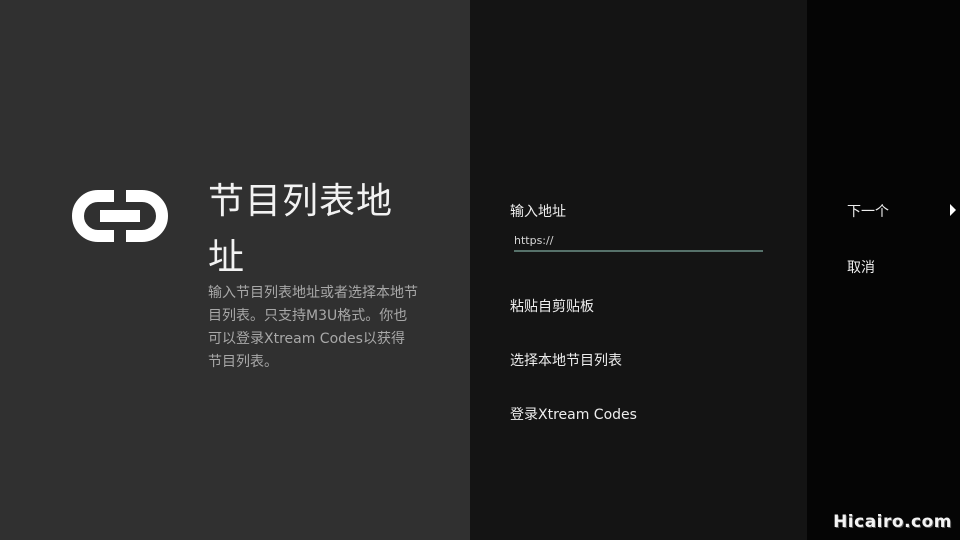 The width and height of the screenshot is (960, 540). I want to click on paste-from-clipboard-button: 粘贴自剪贴板, so click(552, 306).